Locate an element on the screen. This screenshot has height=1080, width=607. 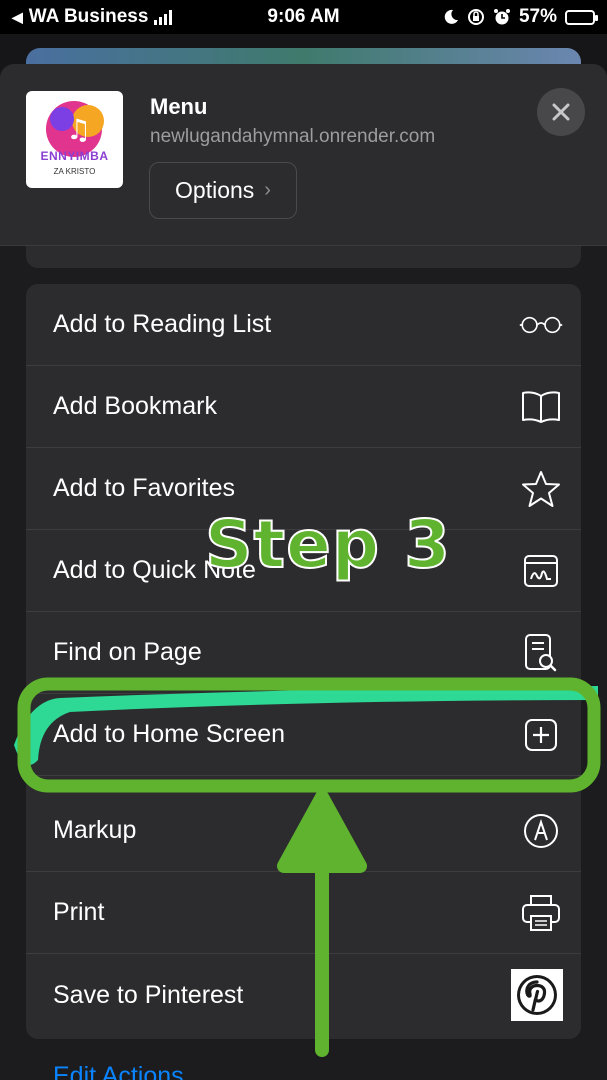
alarm-icon is located at coordinates (501, 17).